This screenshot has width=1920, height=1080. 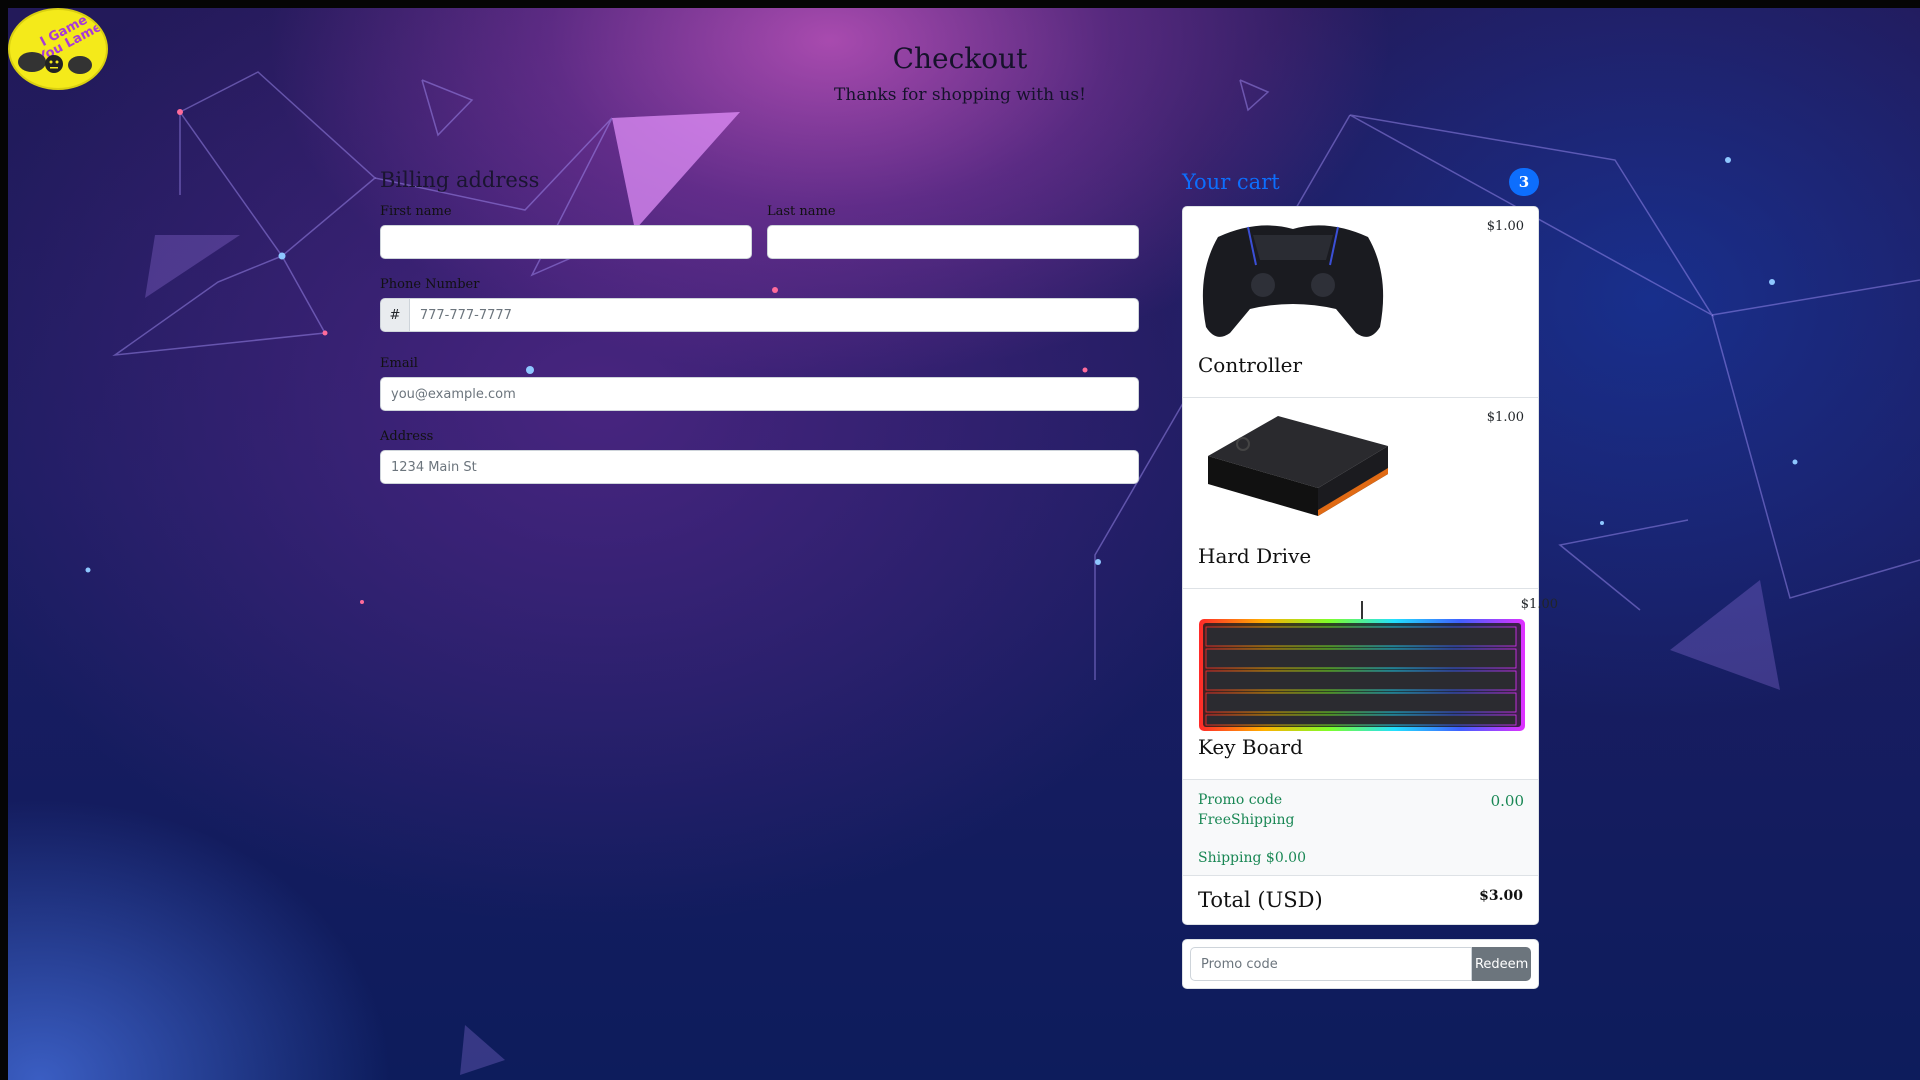 I want to click on phone-label: Phone Number, so click(x=430, y=284).